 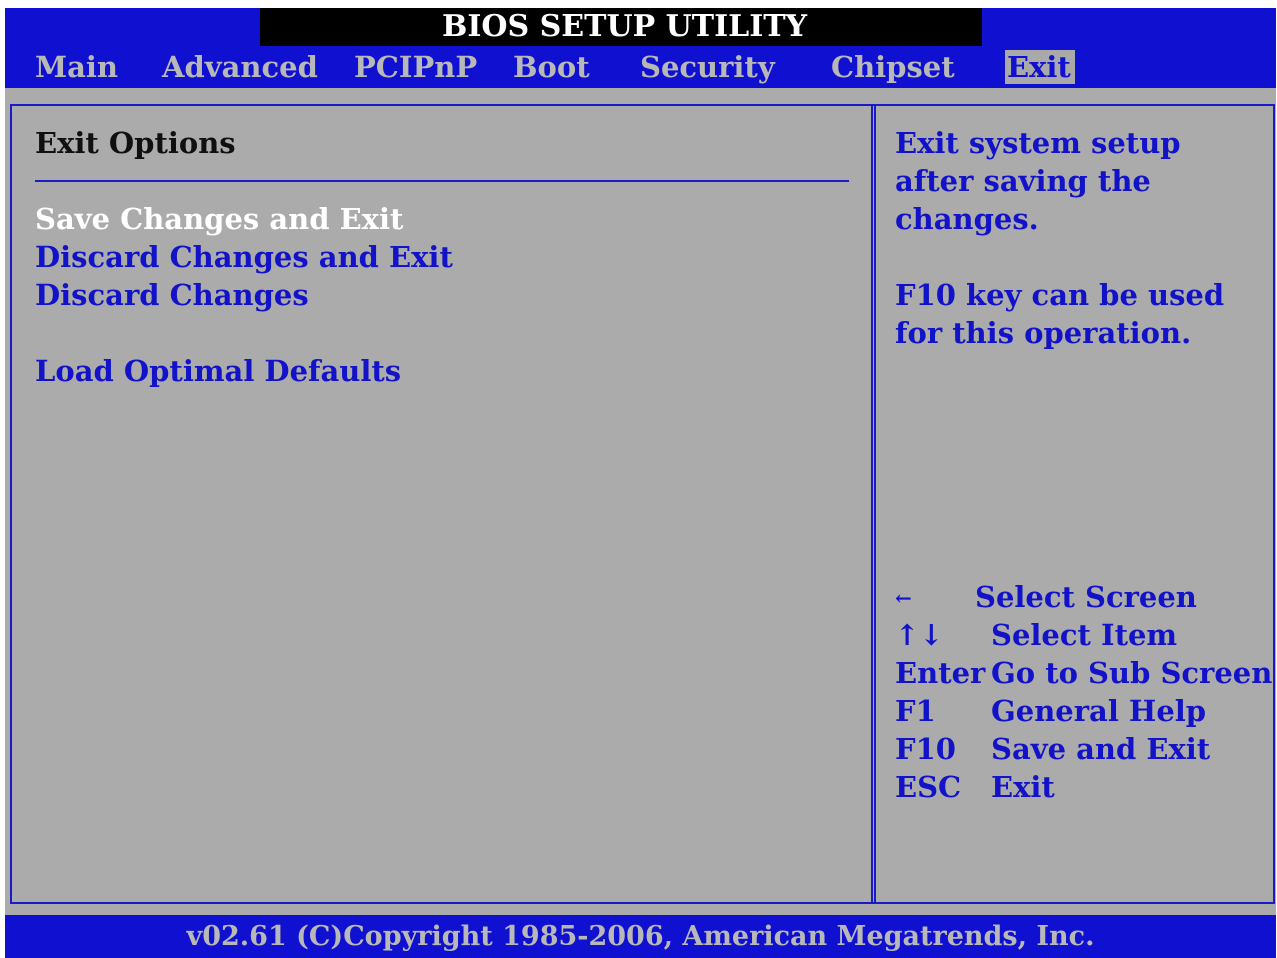 What do you see at coordinates (244, 257) in the screenshot?
I see `option-discard-changes-and-exit: Discard Changes and Exit` at bounding box center [244, 257].